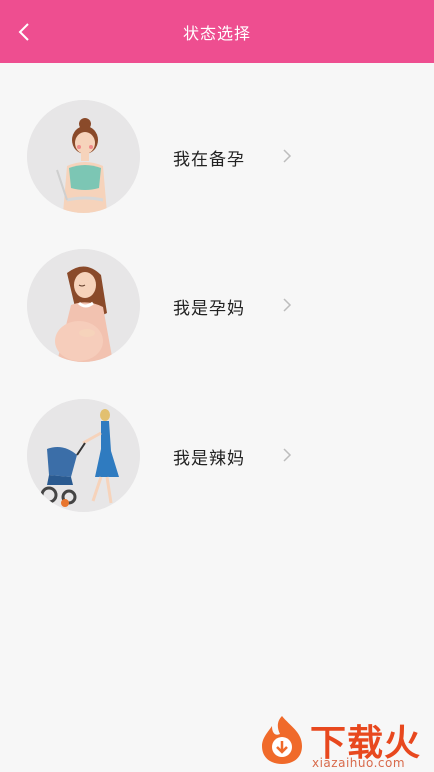 The width and height of the screenshot is (434, 772). I want to click on watermark-url: xiazaihuo.com, so click(359, 763).